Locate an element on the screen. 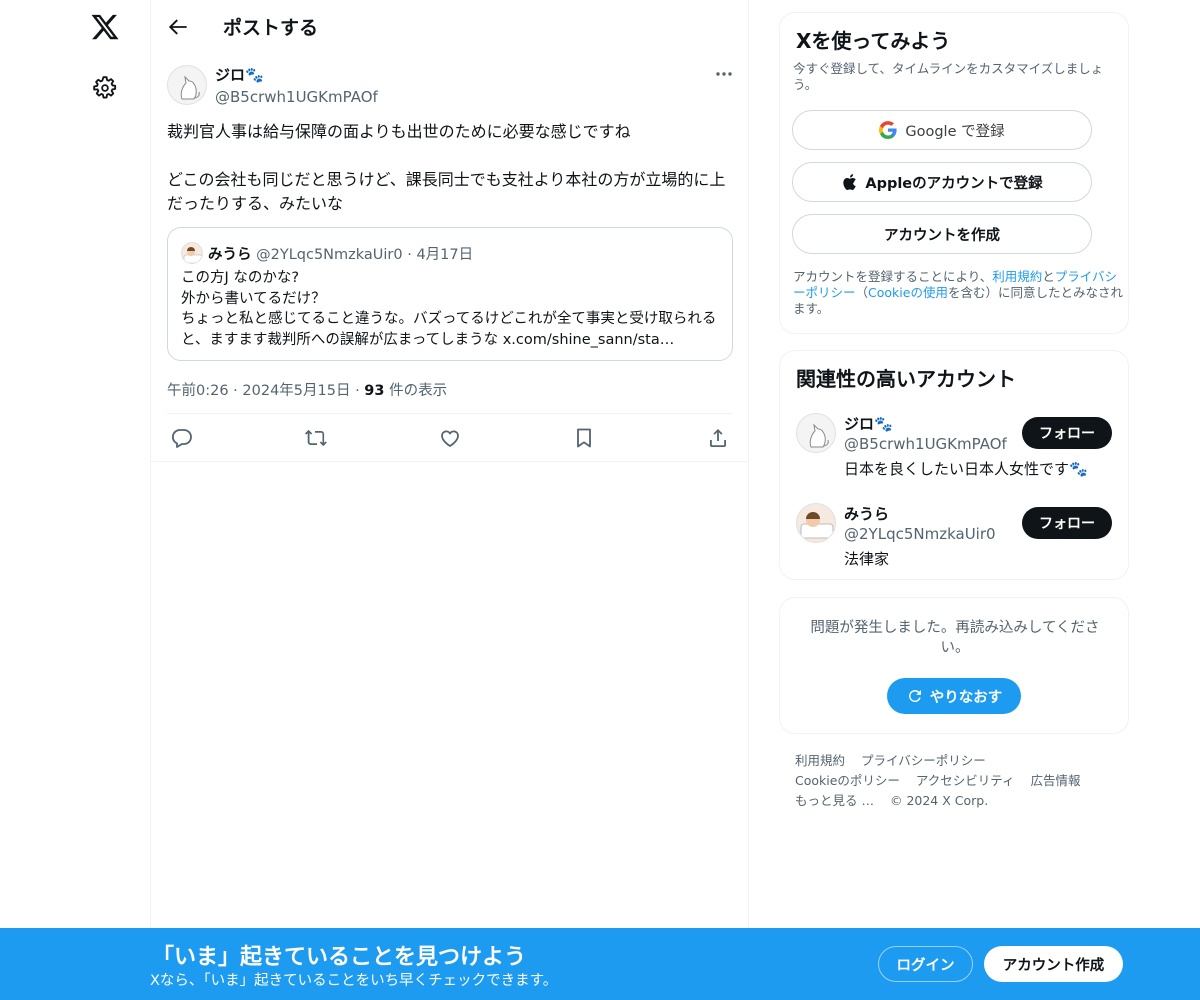  post-meta: 午前0:26 · 2024年5月15日 · 93 件の表示 is located at coordinates (307, 389).